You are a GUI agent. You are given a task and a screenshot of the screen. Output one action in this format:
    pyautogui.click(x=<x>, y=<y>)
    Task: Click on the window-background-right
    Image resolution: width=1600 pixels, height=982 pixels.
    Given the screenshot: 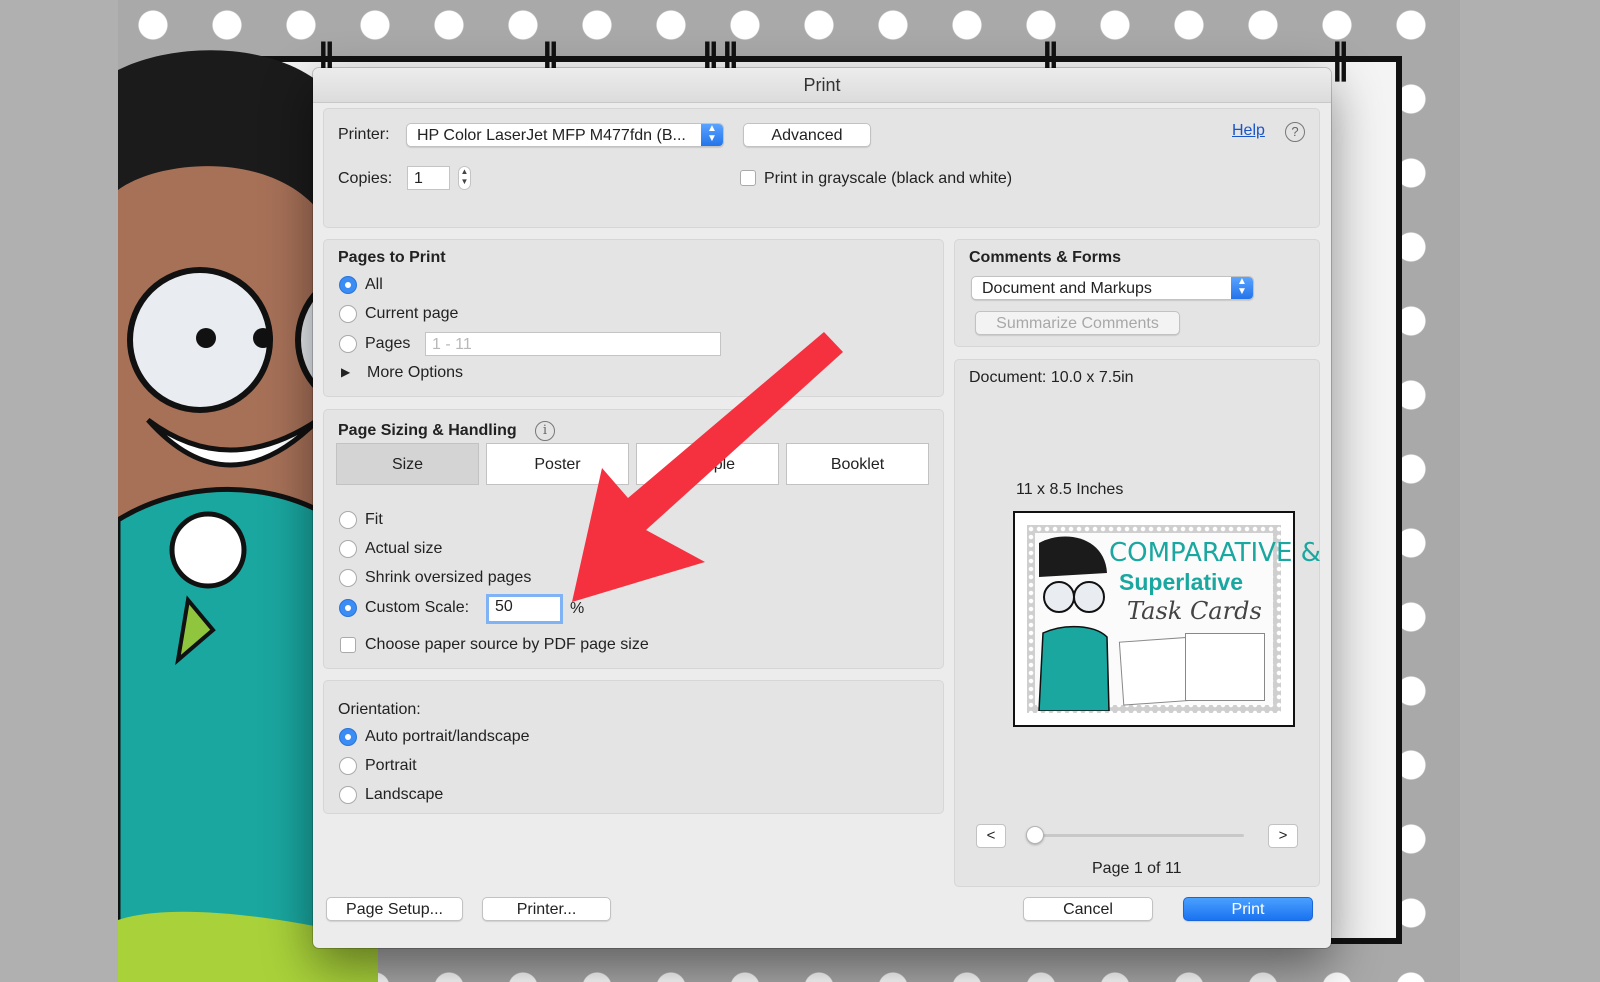 What is the action you would take?
    pyautogui.click(x=1530, y=491)
    